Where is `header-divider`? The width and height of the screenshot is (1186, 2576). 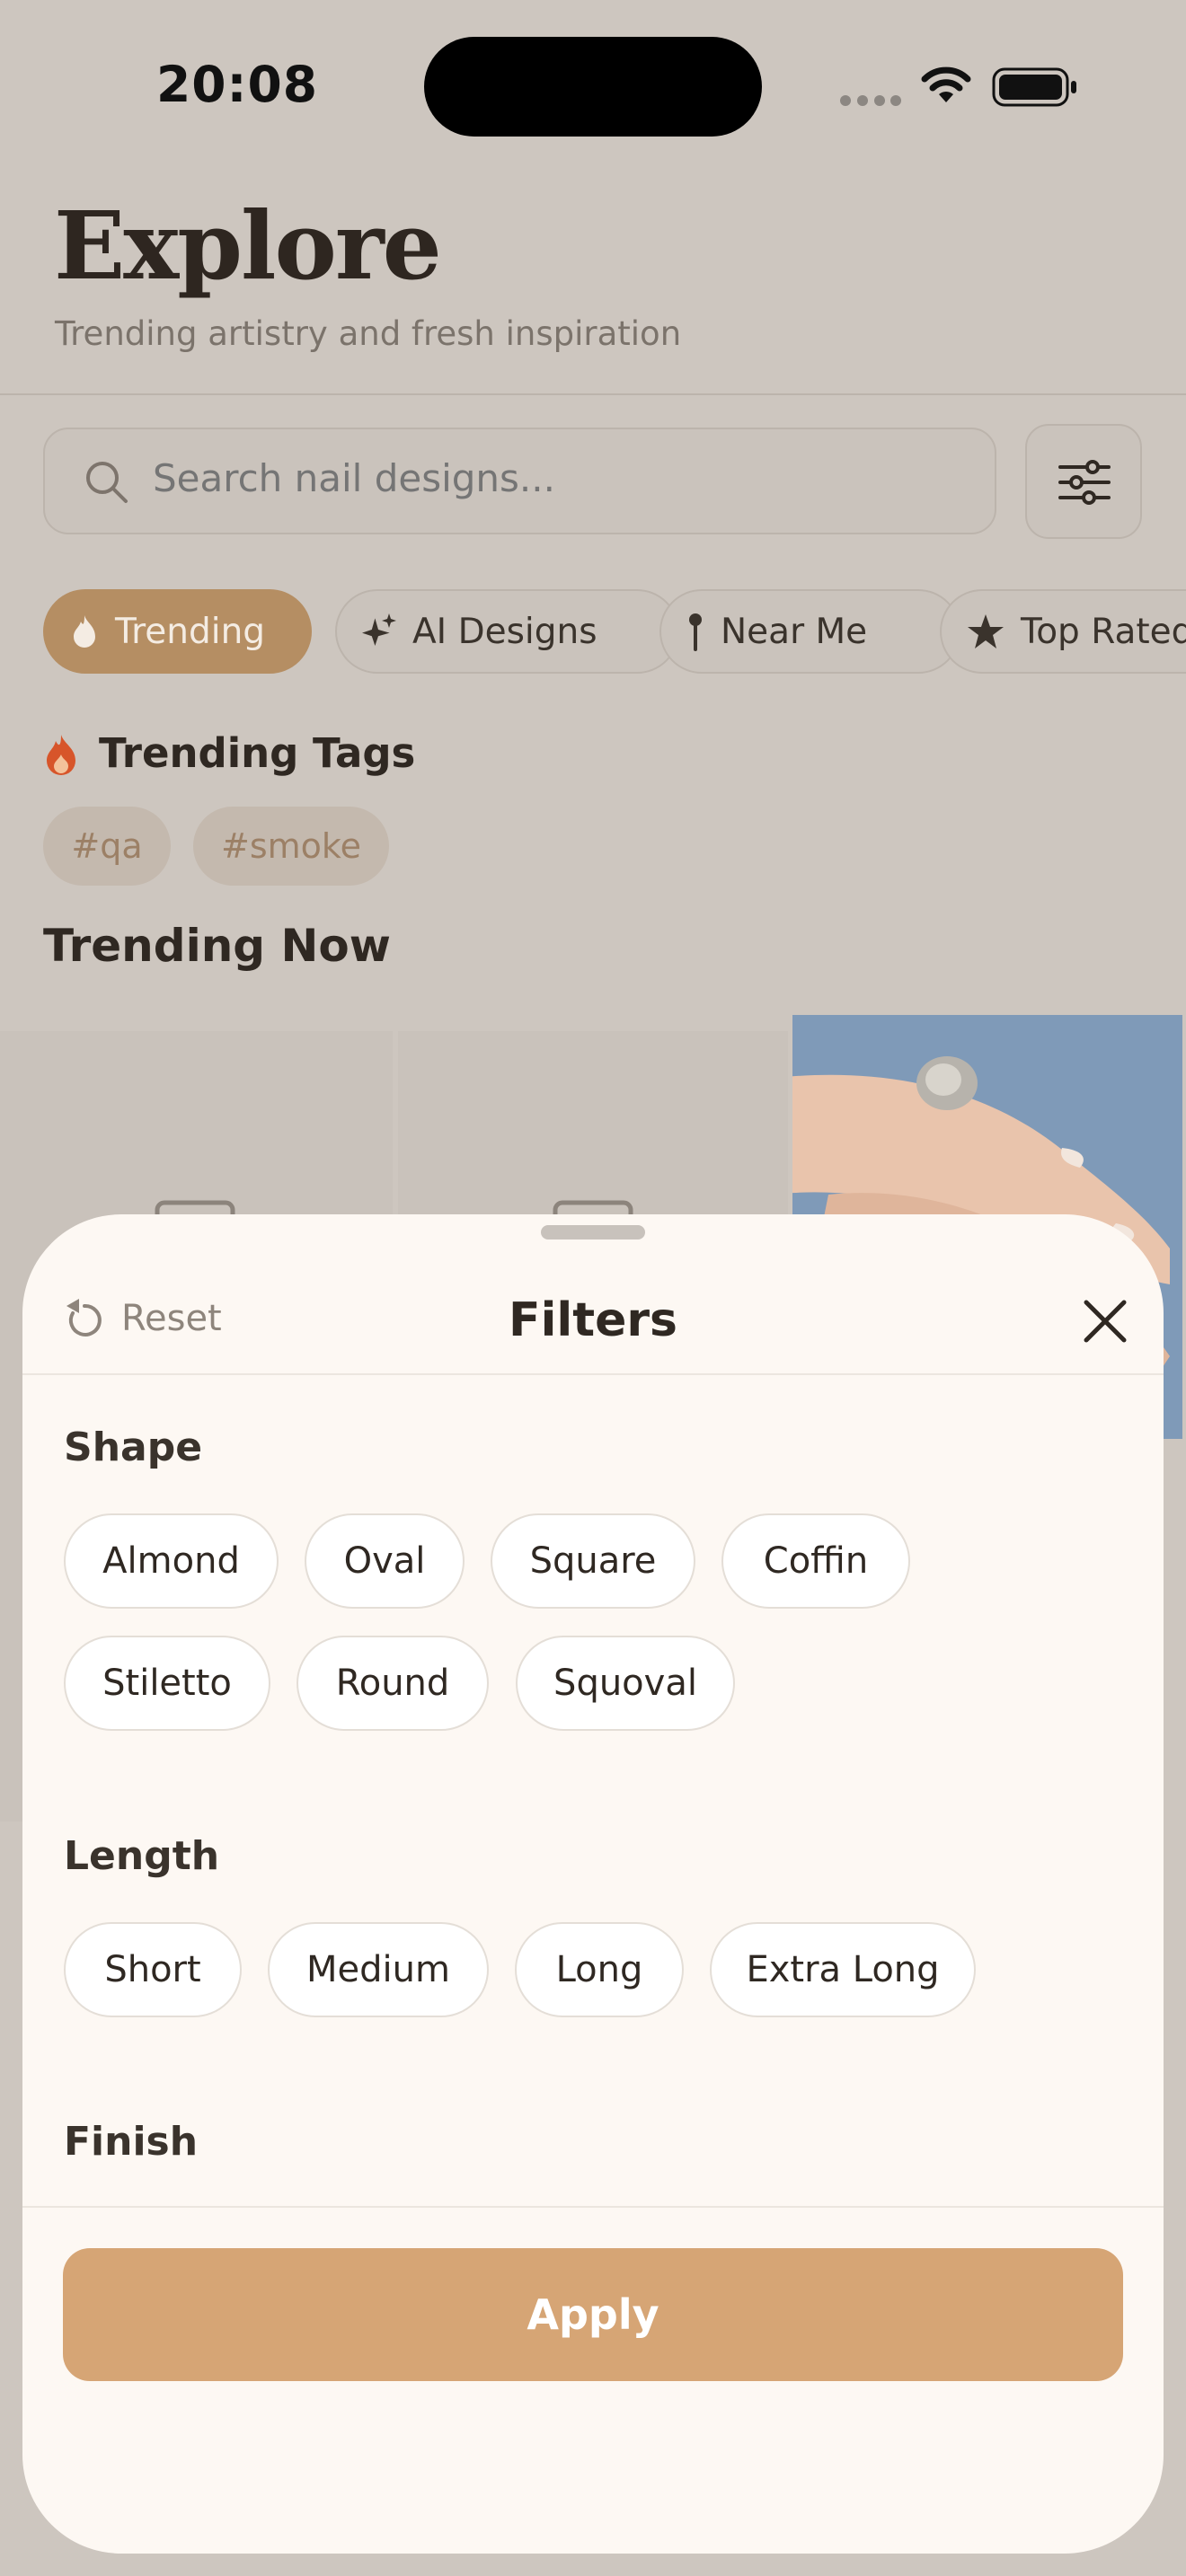
header-divider is located at coordinates (593, 394).